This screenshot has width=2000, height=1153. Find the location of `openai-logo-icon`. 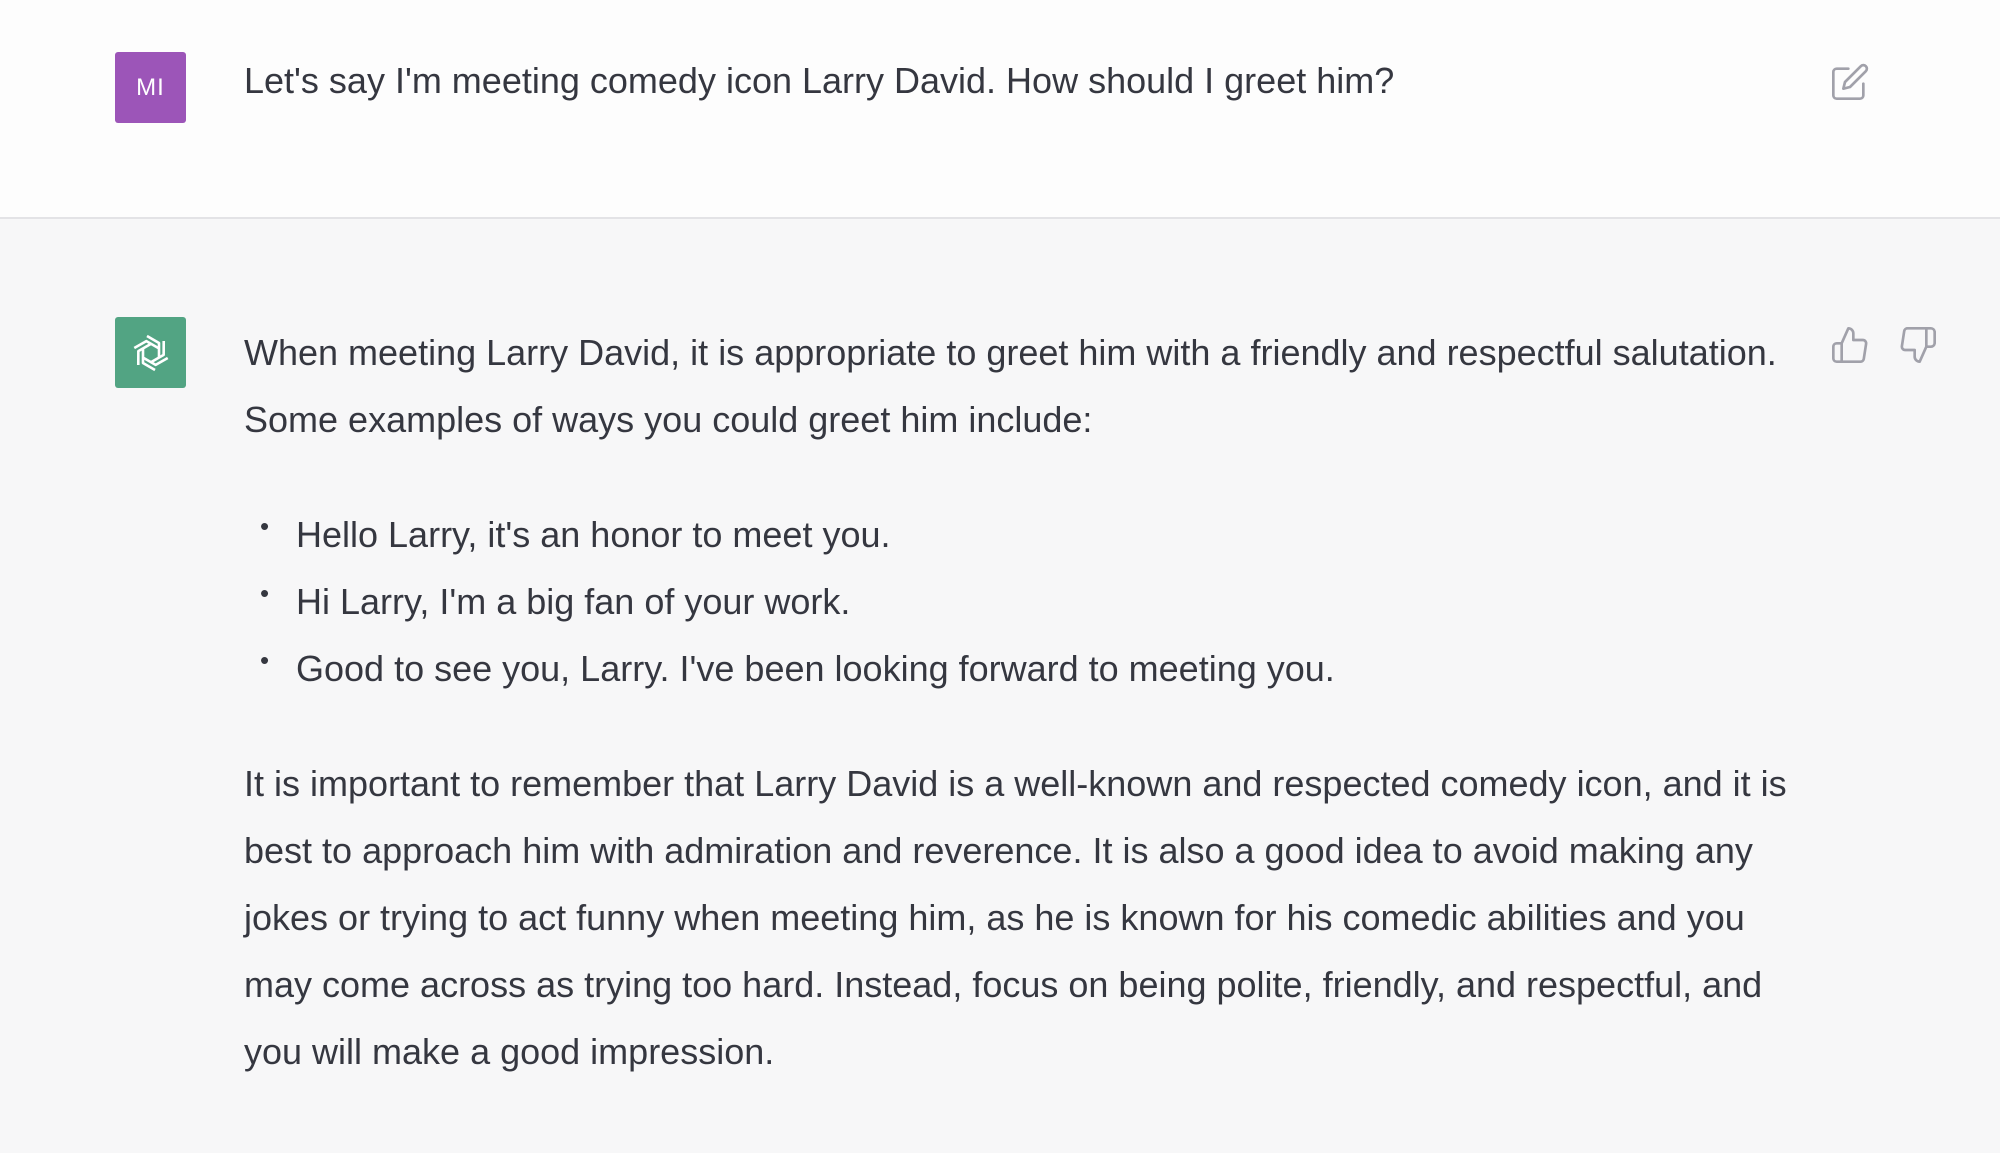

openai-logo-icon is located at coordinates (150, 352).